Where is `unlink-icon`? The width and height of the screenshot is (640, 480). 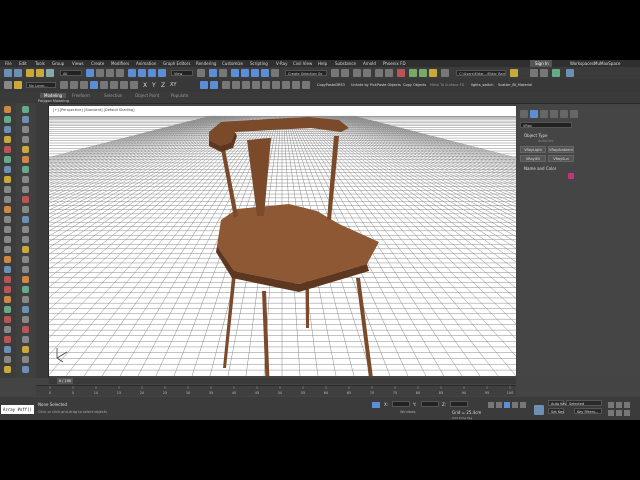
unlink-icon is located at coordinates (40, 73).